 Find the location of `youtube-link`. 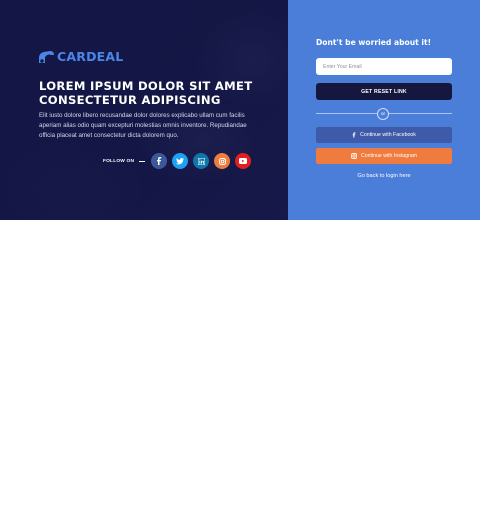

youtube-link is located at coordinates (243, 161).